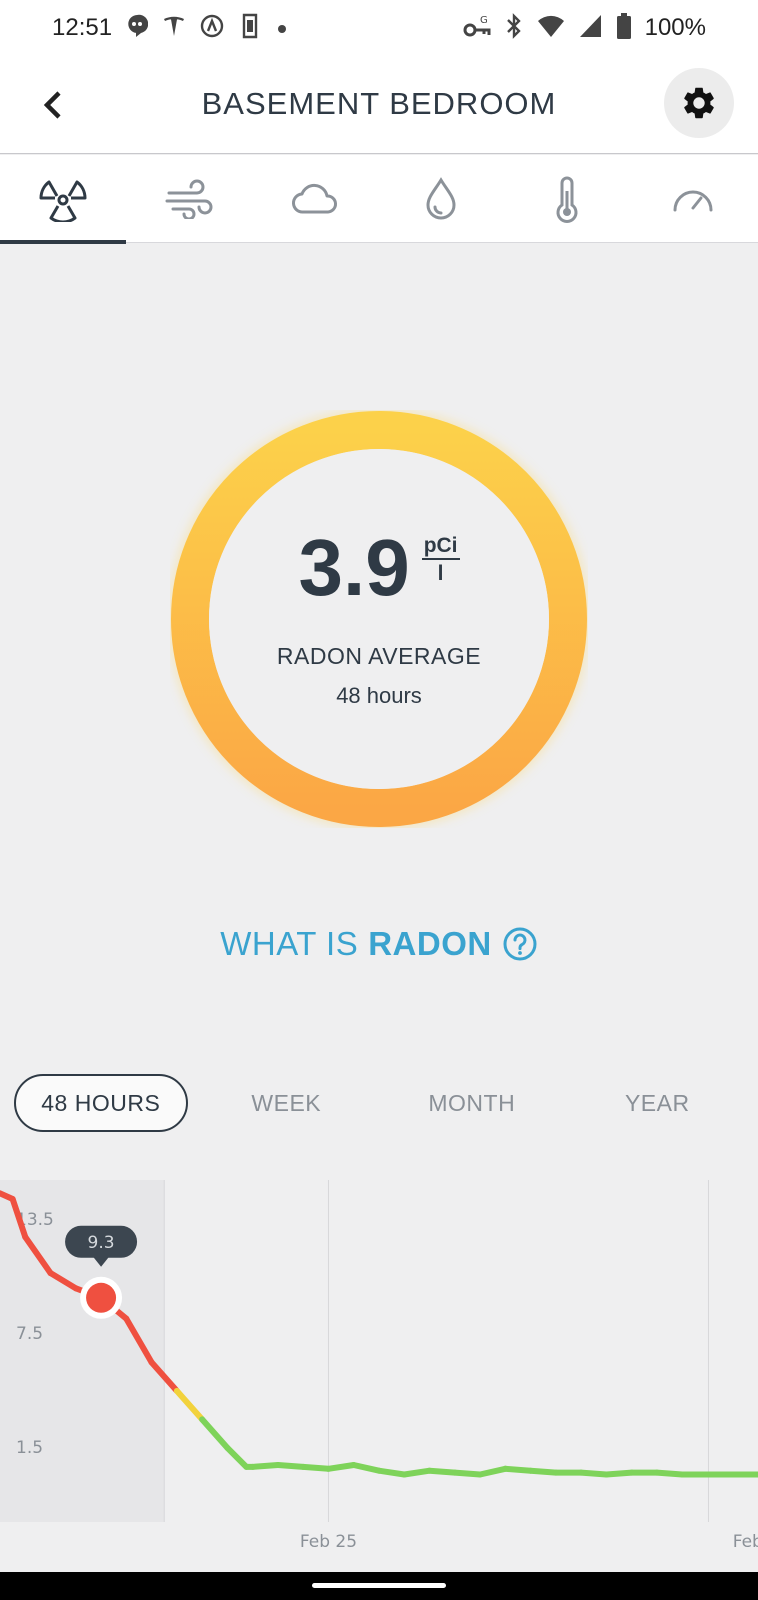 This screenshot has width=758, height=1600. I want to click on watch-icon, so click(250, 28).